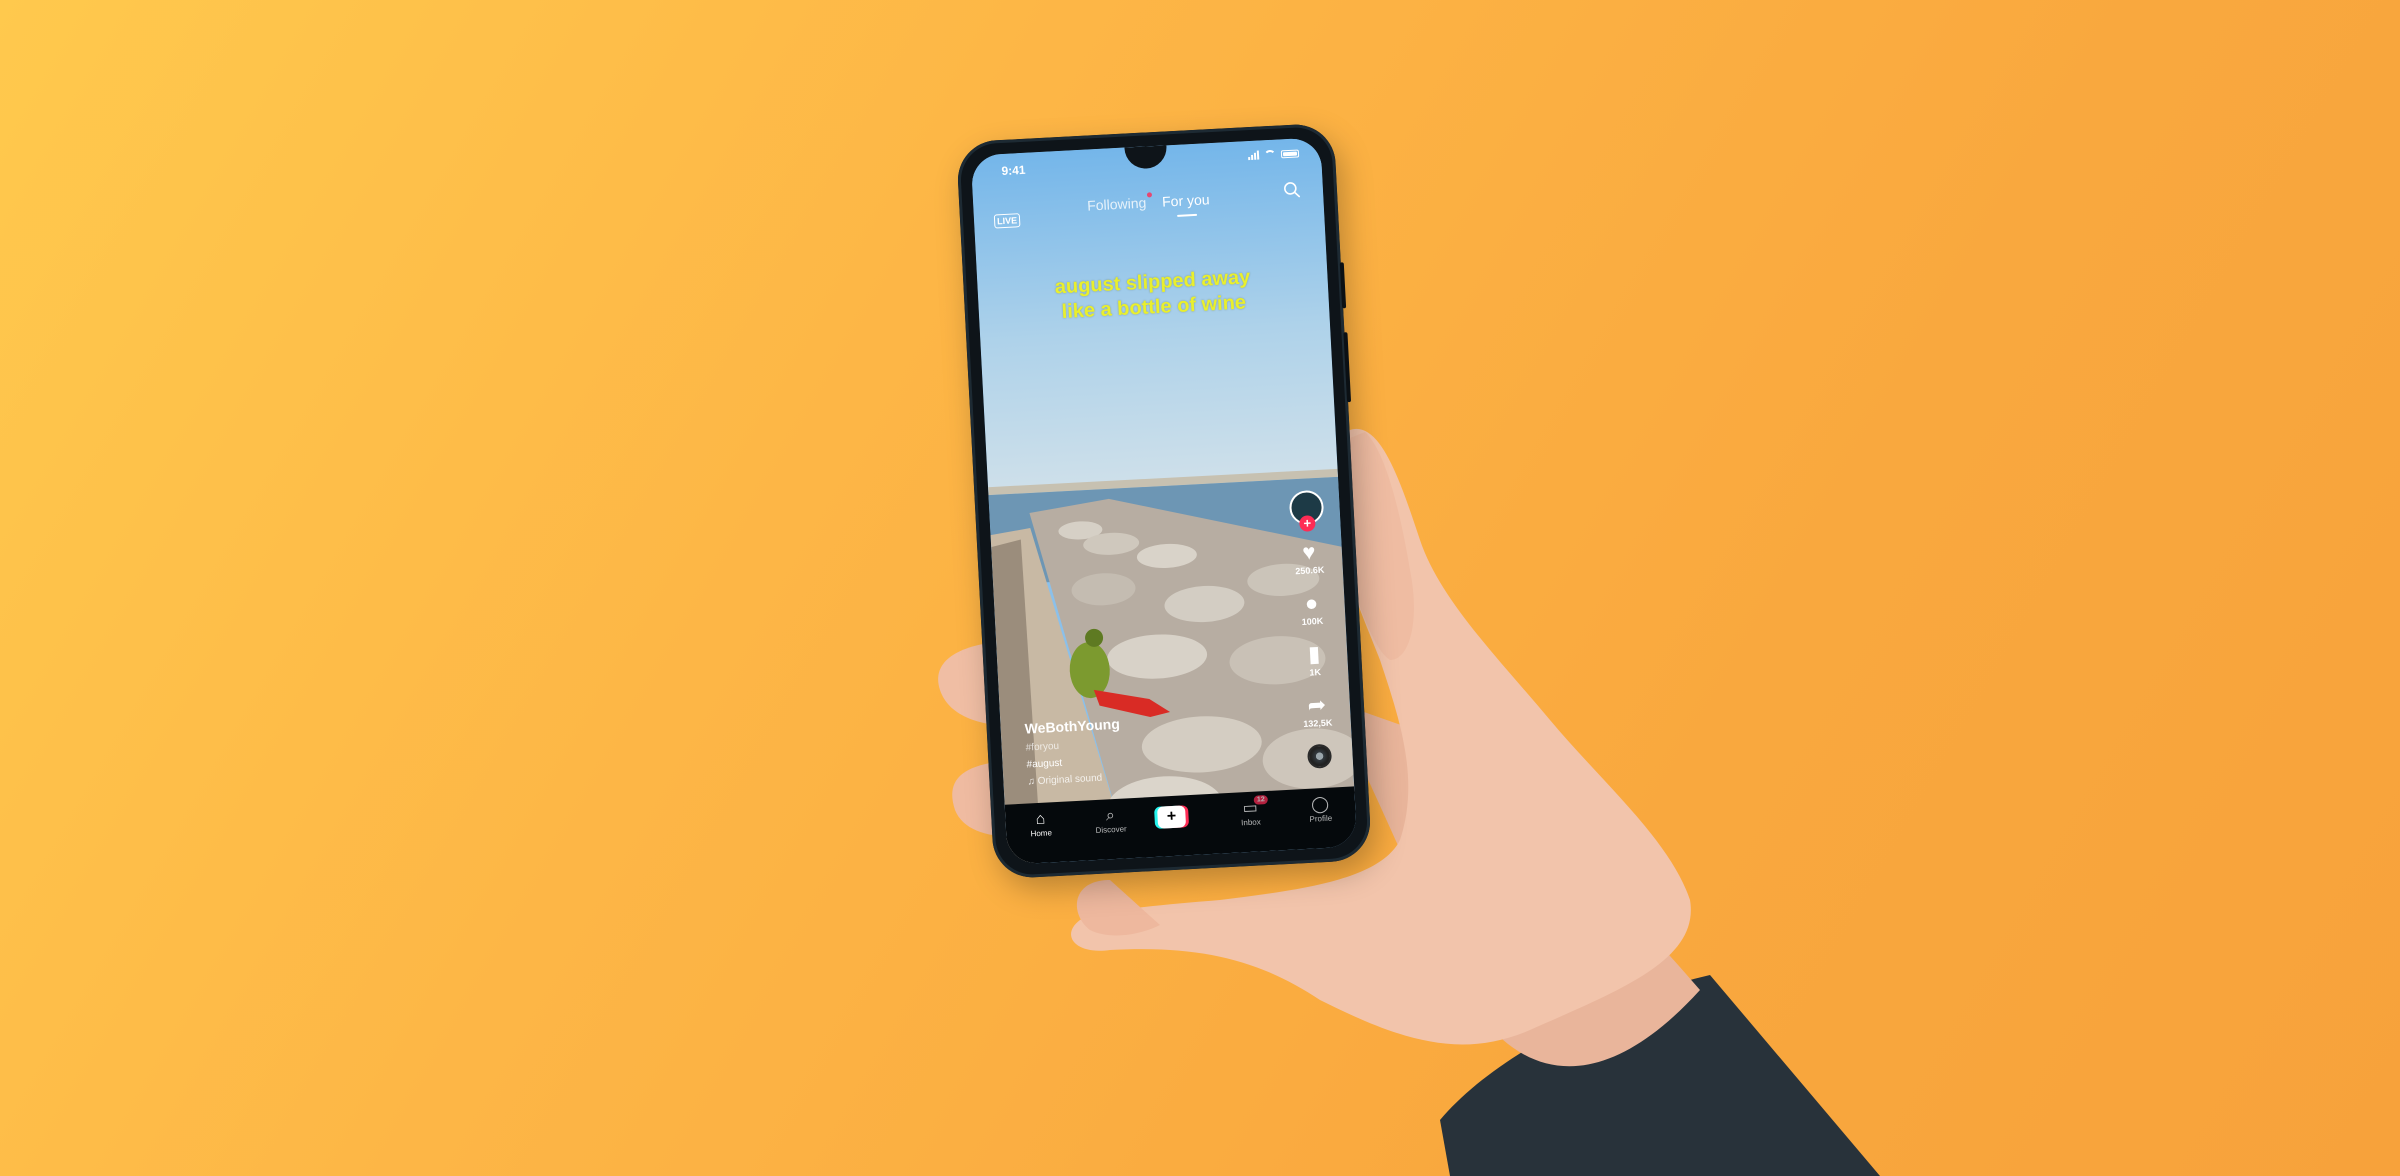  What do you see at coordinates (1250, 822) in the screenshot?
I see `nav-inbox-label: Inbox` at bounding box center [1250, 822].